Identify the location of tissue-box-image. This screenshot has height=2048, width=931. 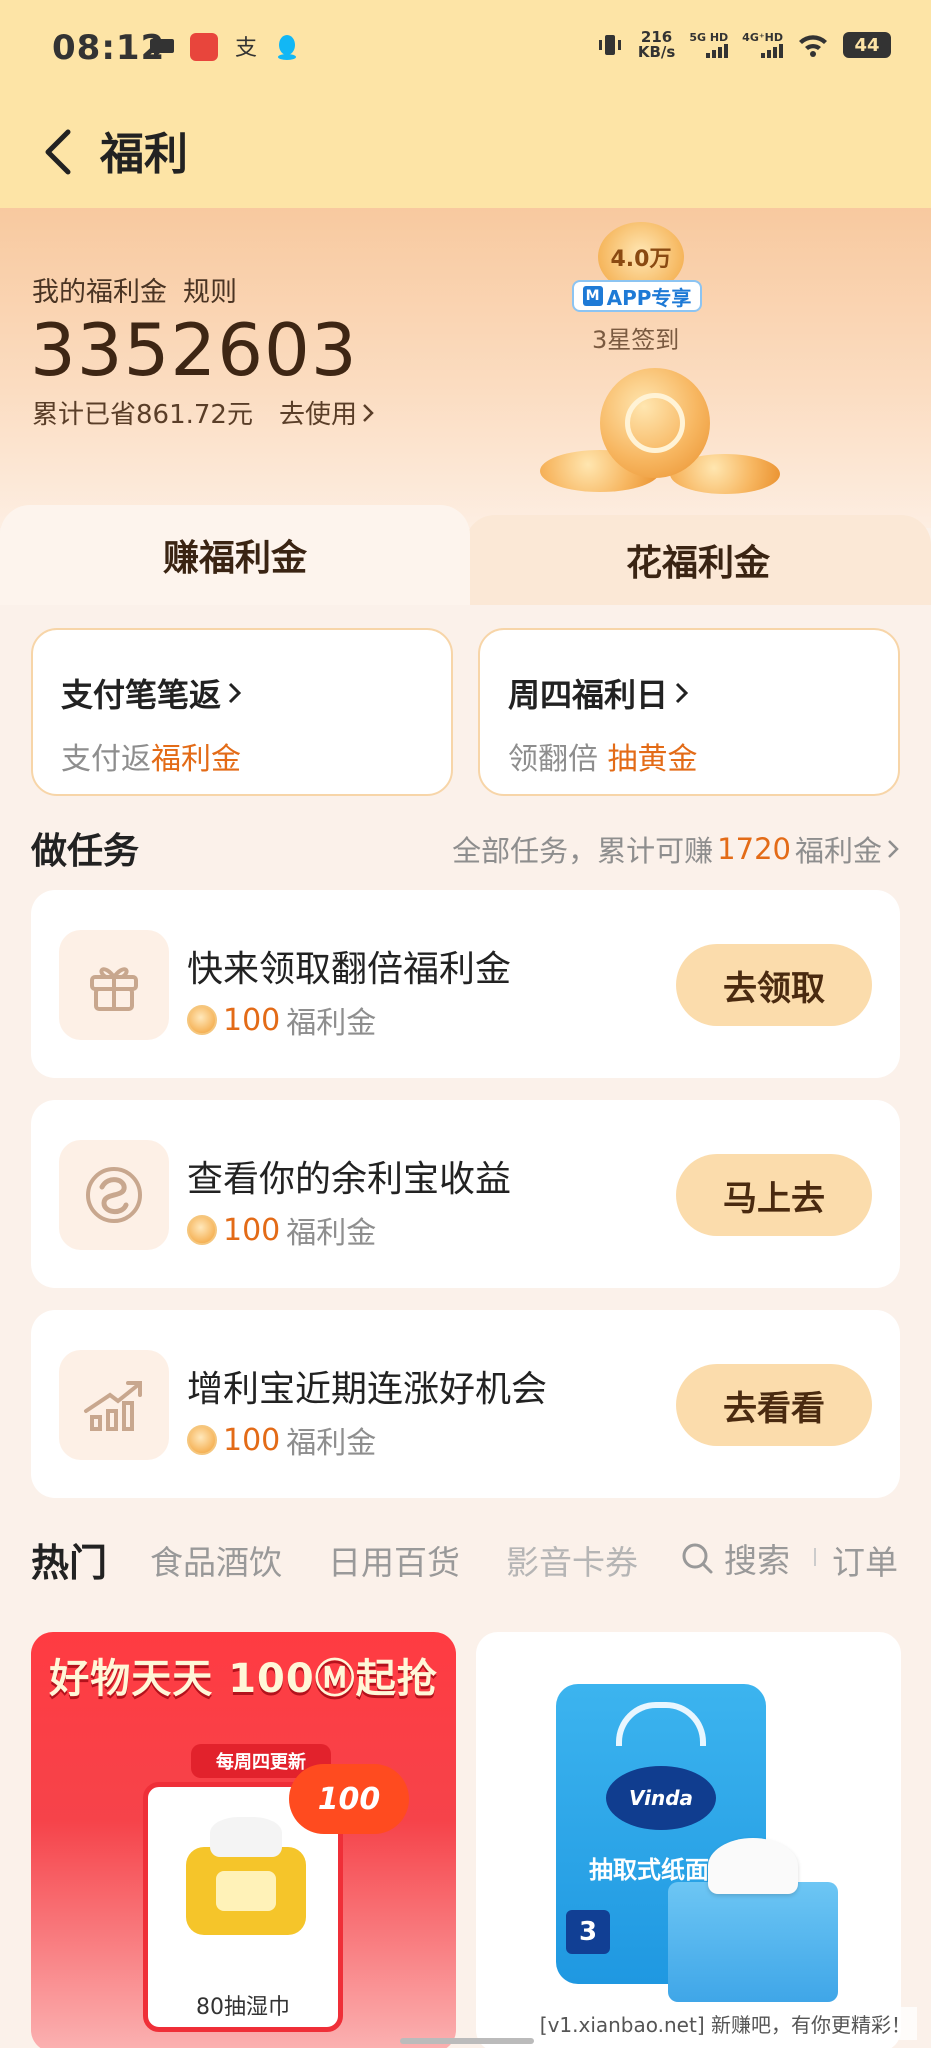
(753, 1920).